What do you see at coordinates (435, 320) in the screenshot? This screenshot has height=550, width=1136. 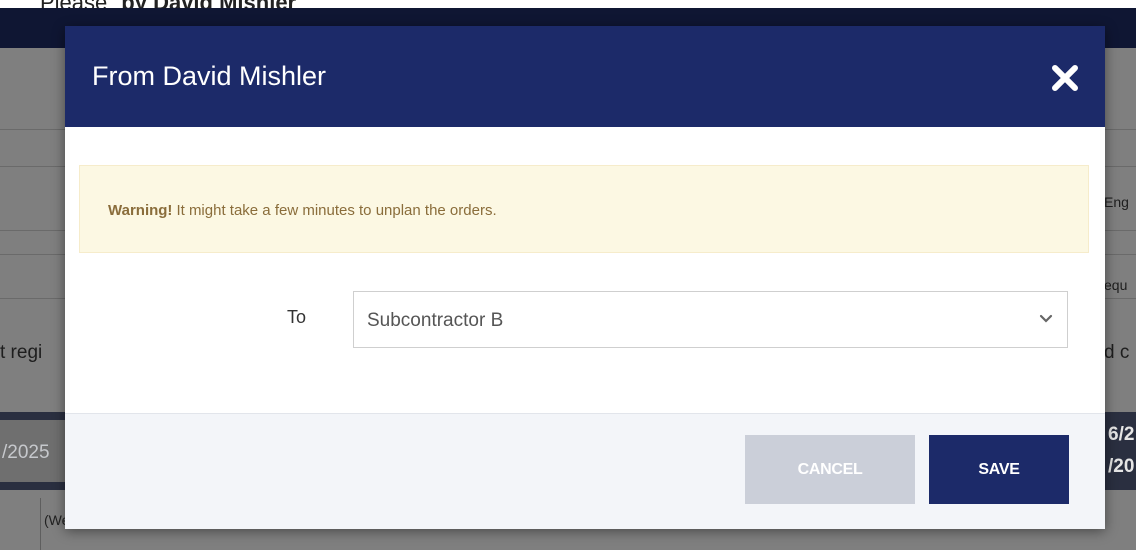 I see `to-select-value: Subcontractor B` at bounding box center [435, 320].